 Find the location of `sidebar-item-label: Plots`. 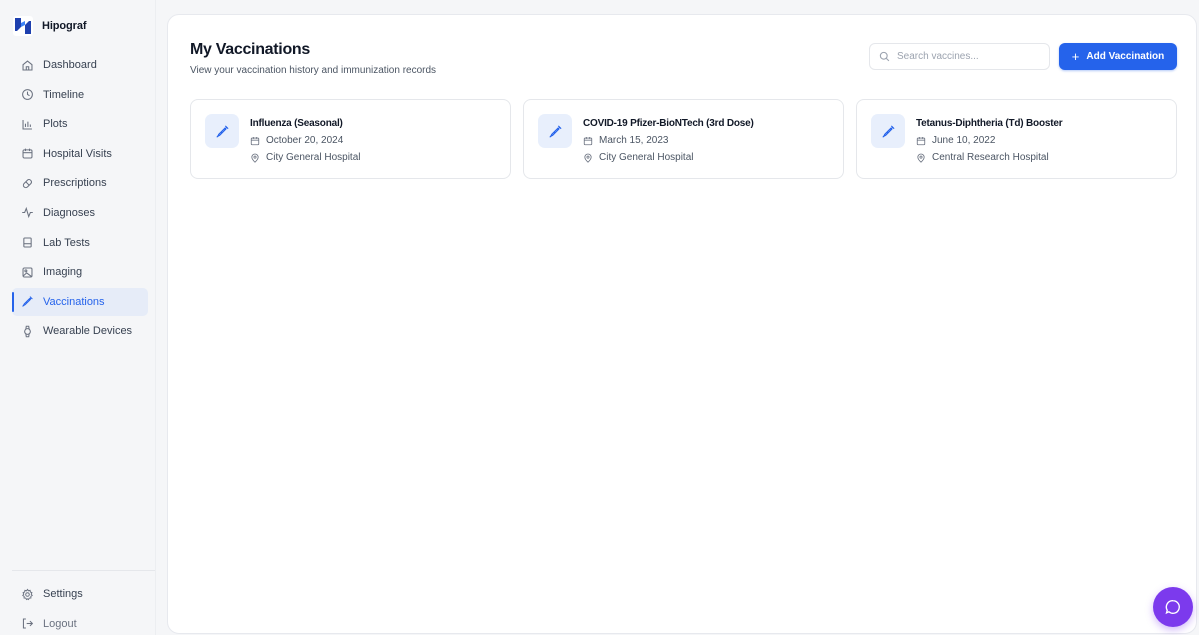

sidebar-item-label: Plots is located at coordinates (55, 124).